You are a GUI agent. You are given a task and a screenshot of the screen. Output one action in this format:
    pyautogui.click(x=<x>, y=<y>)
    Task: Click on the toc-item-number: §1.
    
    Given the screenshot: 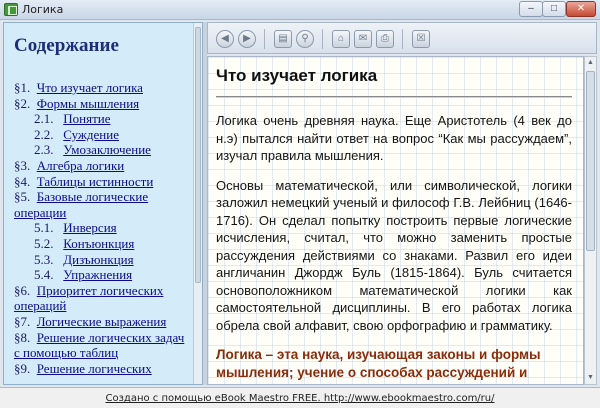 What is the action you would take?
    pyautogui.click(x=22, y=87)
    